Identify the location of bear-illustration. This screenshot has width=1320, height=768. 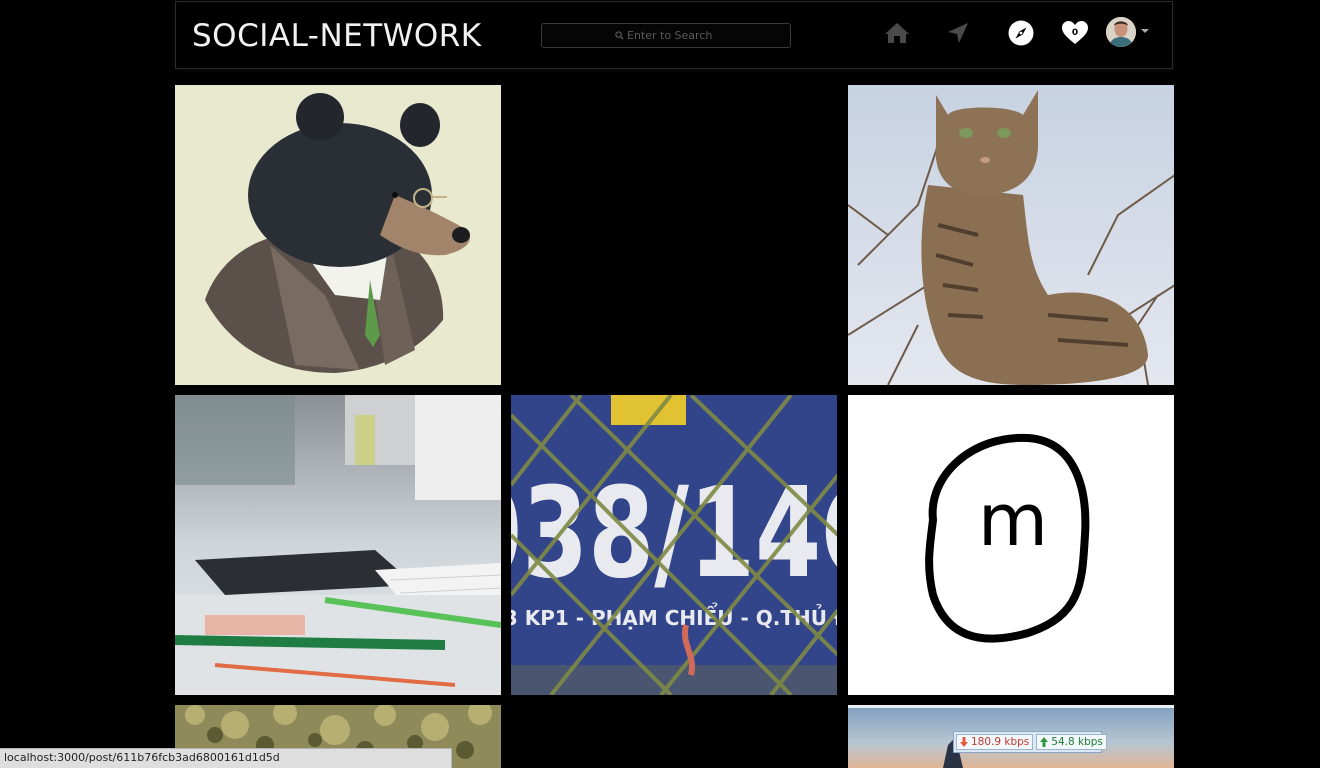
(338, 235).